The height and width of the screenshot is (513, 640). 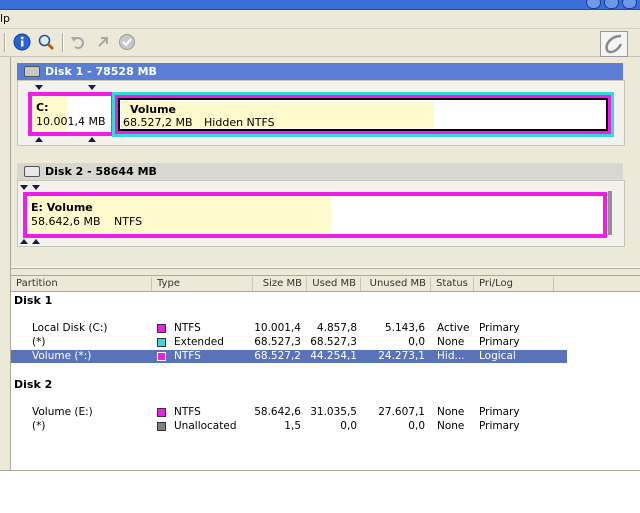 I want to click on cell-pri-log: Logical, so click(x=497, y=356).